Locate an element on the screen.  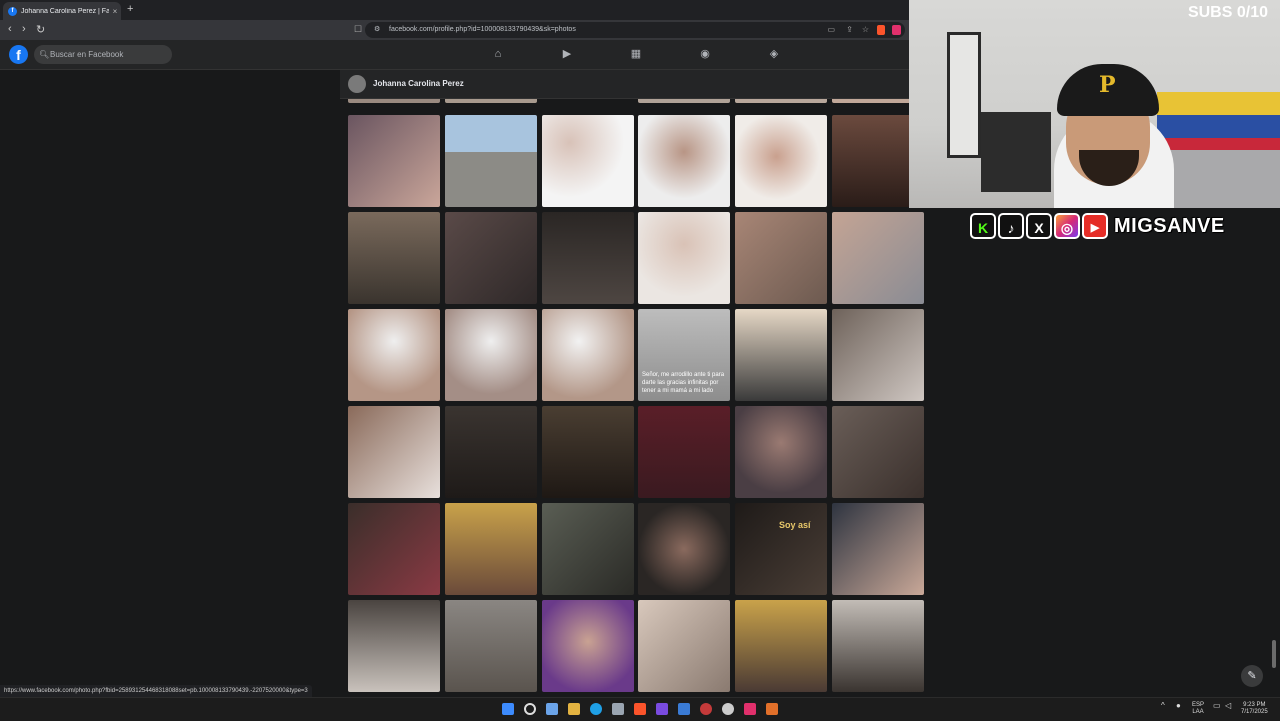
clock: 9:23 PM 7/17/2025 is located at coordinates (1254, 709).